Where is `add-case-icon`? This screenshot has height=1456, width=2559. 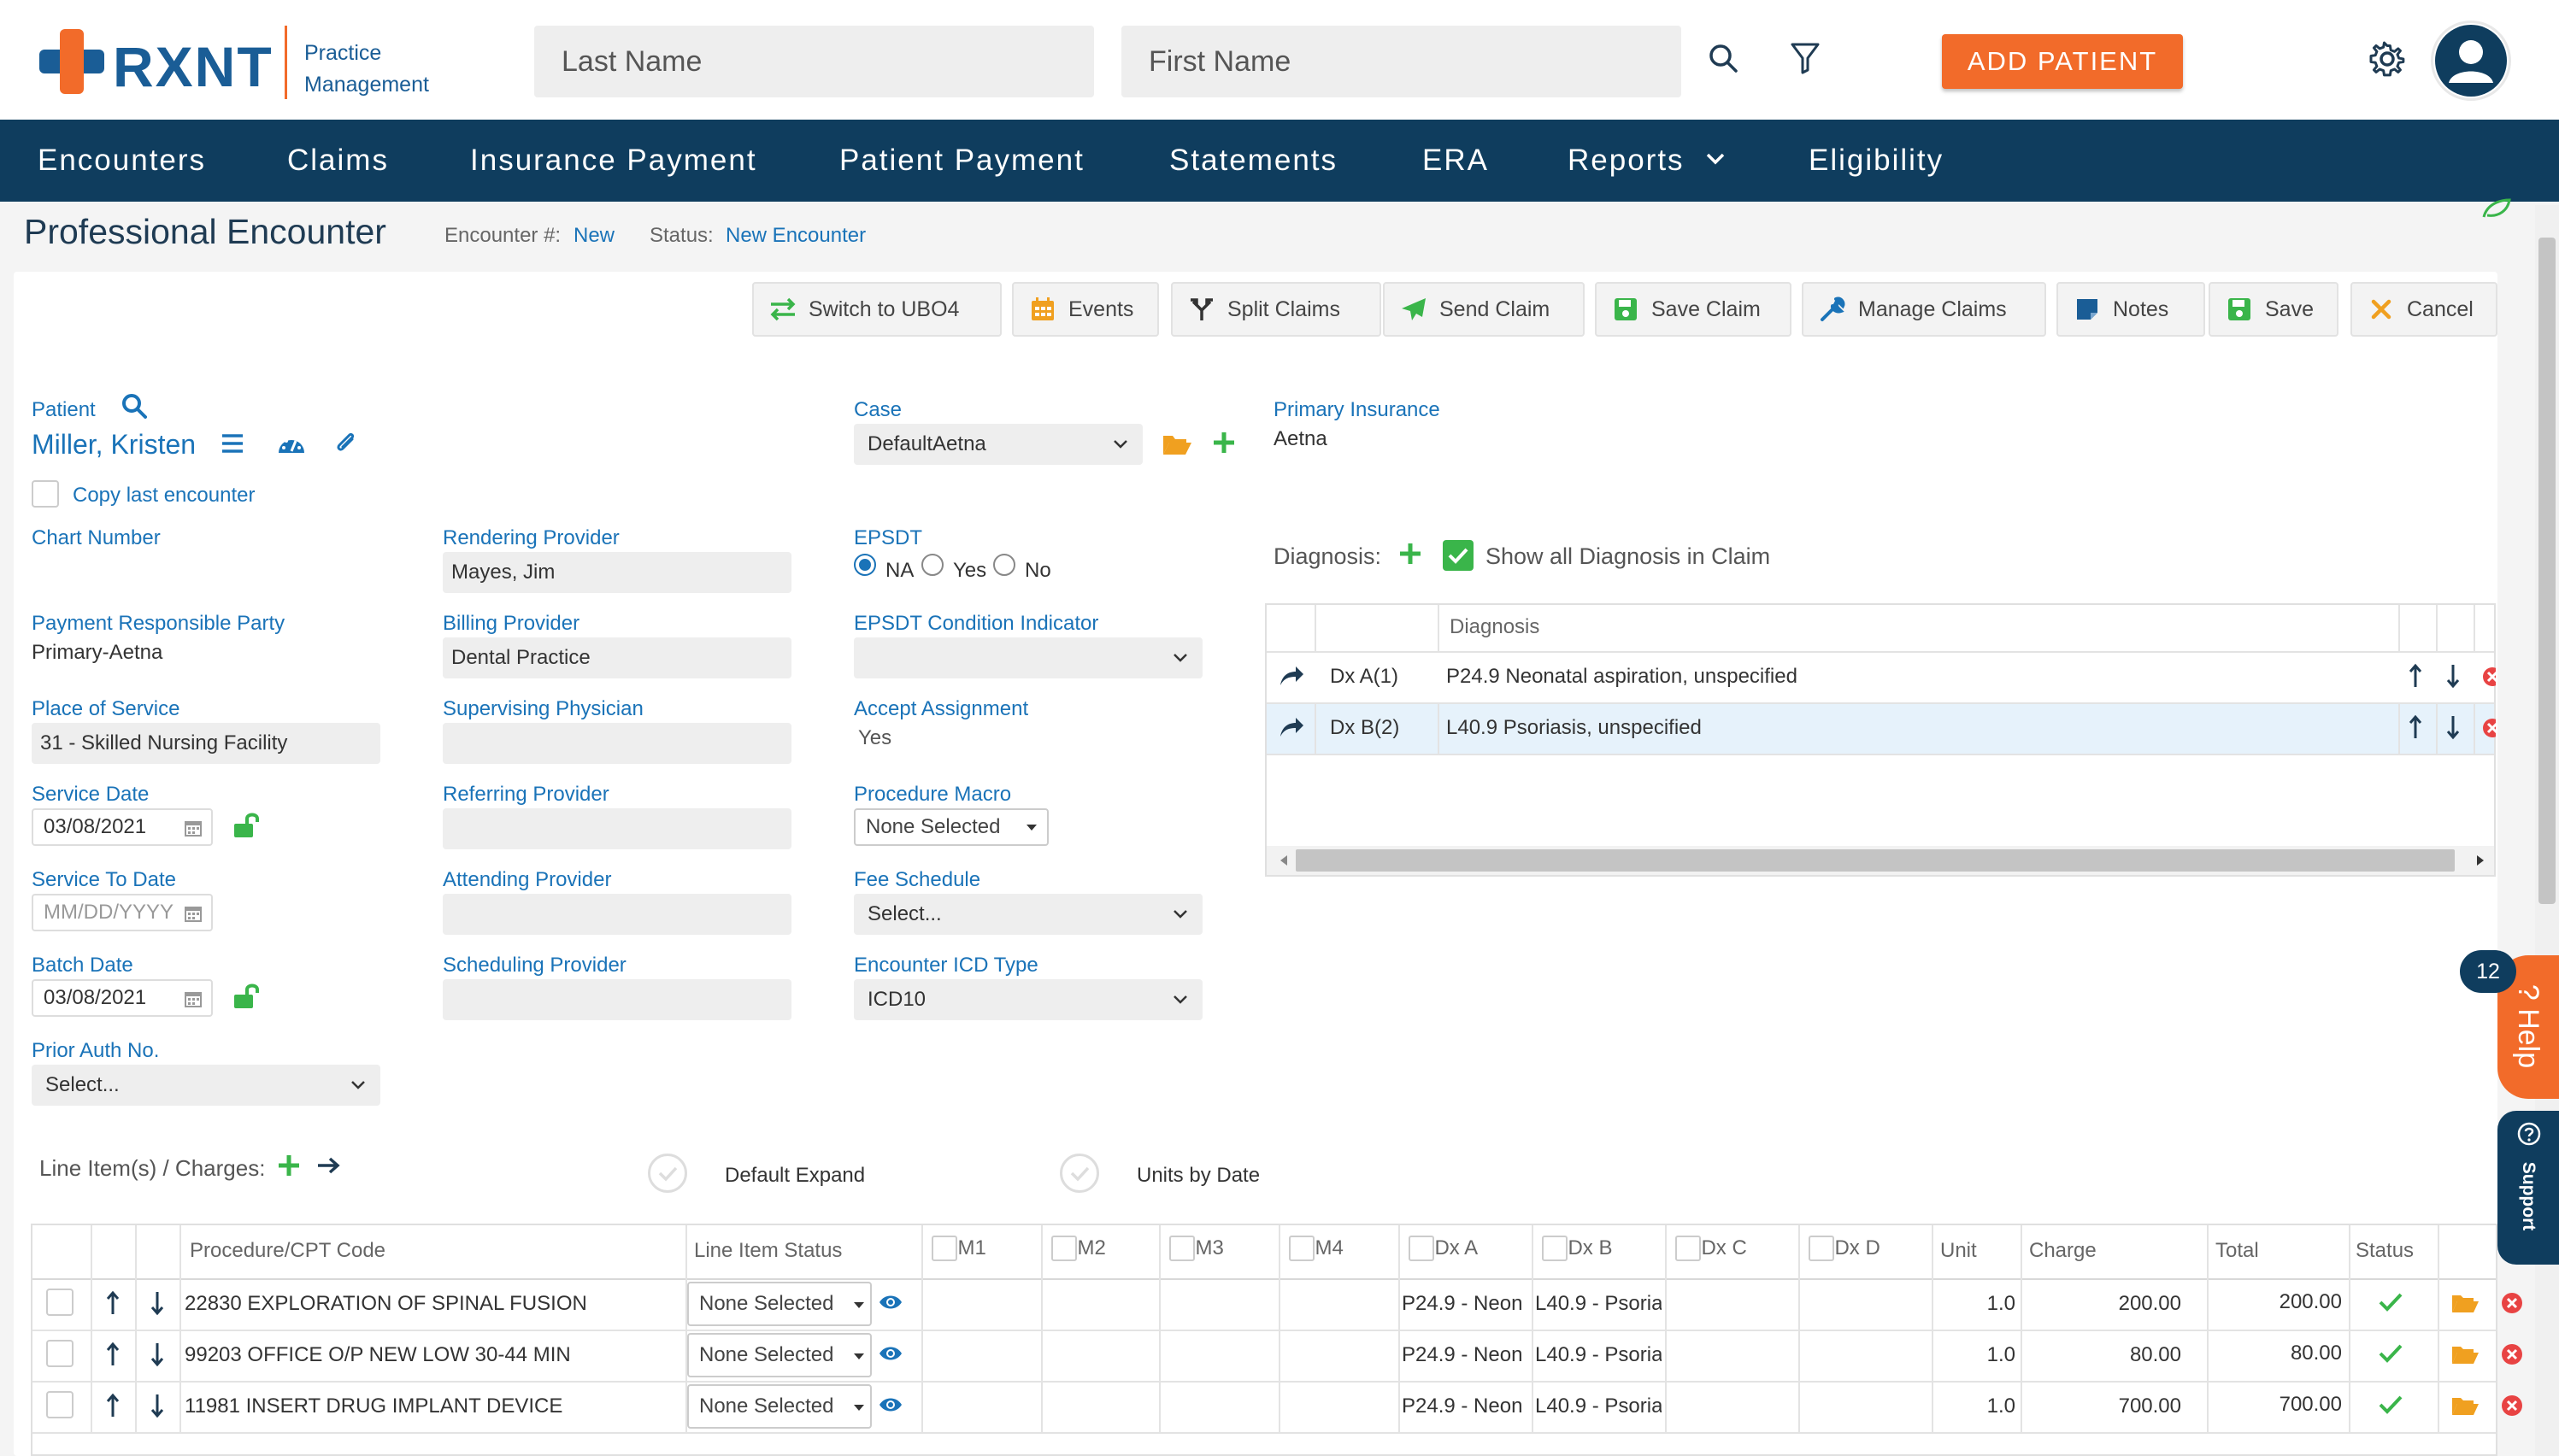 add-case-icon is located at coordinates (1224, 443).